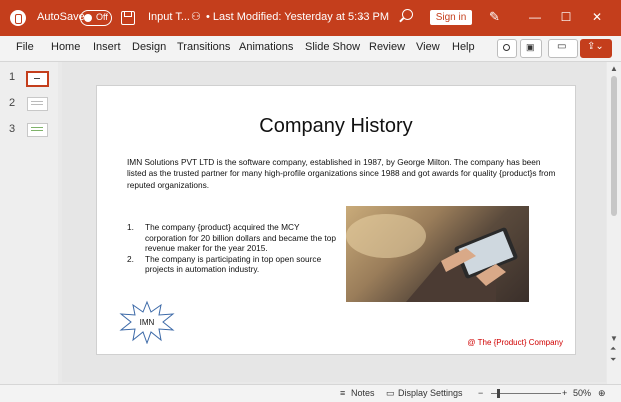 The width and height of the screenshot is (621, 402). What do you see at coordinates (430, 393) in the screenshot?
I see `display-settings-button: Display Settings` at bounding box center [430, 393].